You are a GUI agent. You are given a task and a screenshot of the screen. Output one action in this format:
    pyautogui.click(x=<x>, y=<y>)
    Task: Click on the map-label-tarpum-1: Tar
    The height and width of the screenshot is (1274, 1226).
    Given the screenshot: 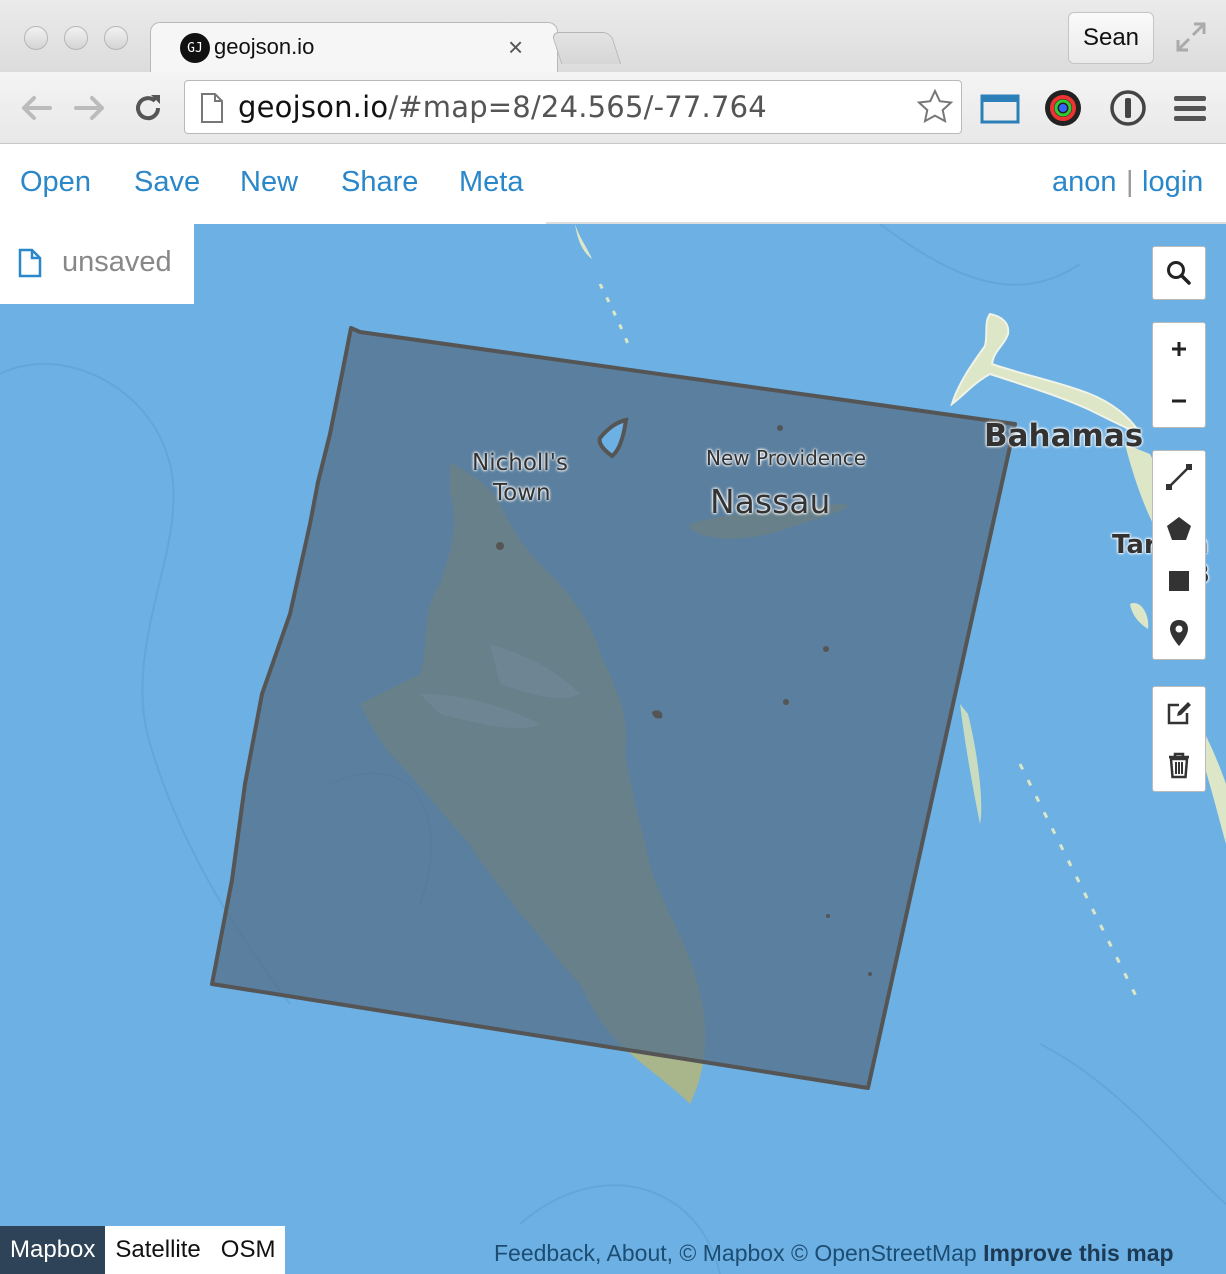 What is the action you would take?
    pyautogui.click(x=1134, y=545)
    